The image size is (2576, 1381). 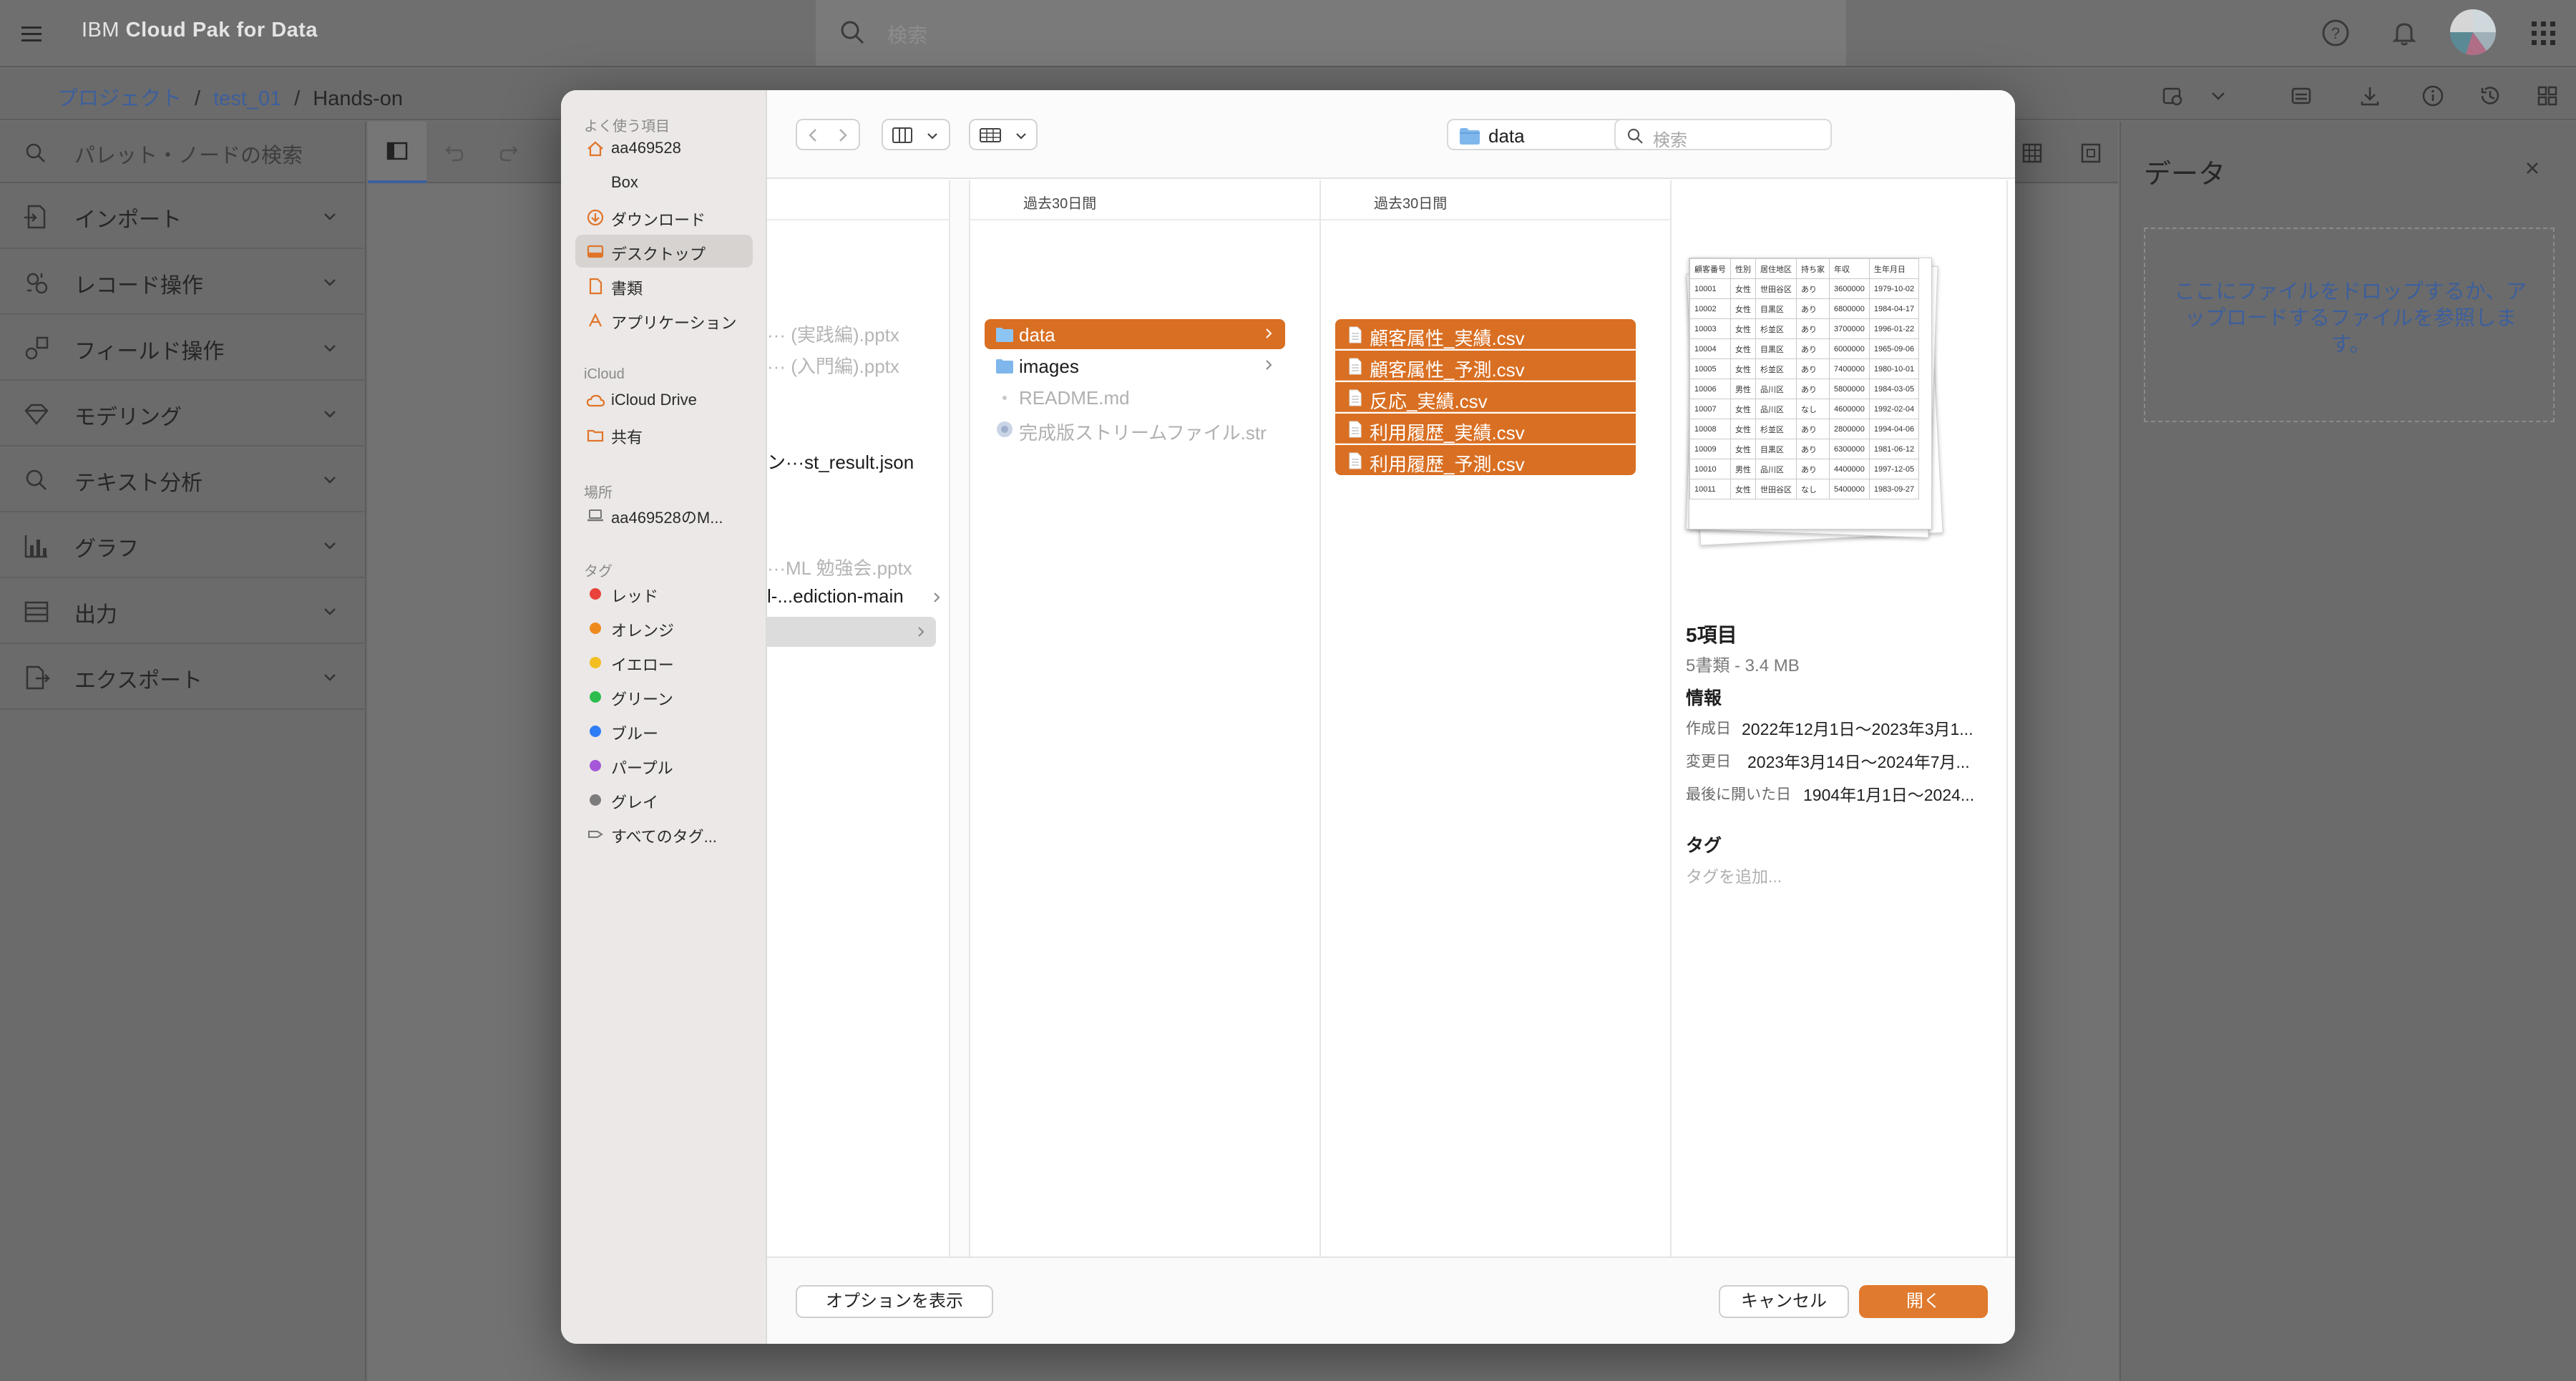 What do you see at coordinates (664, 593) in the screenshot?
I see `sidebar-tag-red: レッド` at bounding box center [664, 593].